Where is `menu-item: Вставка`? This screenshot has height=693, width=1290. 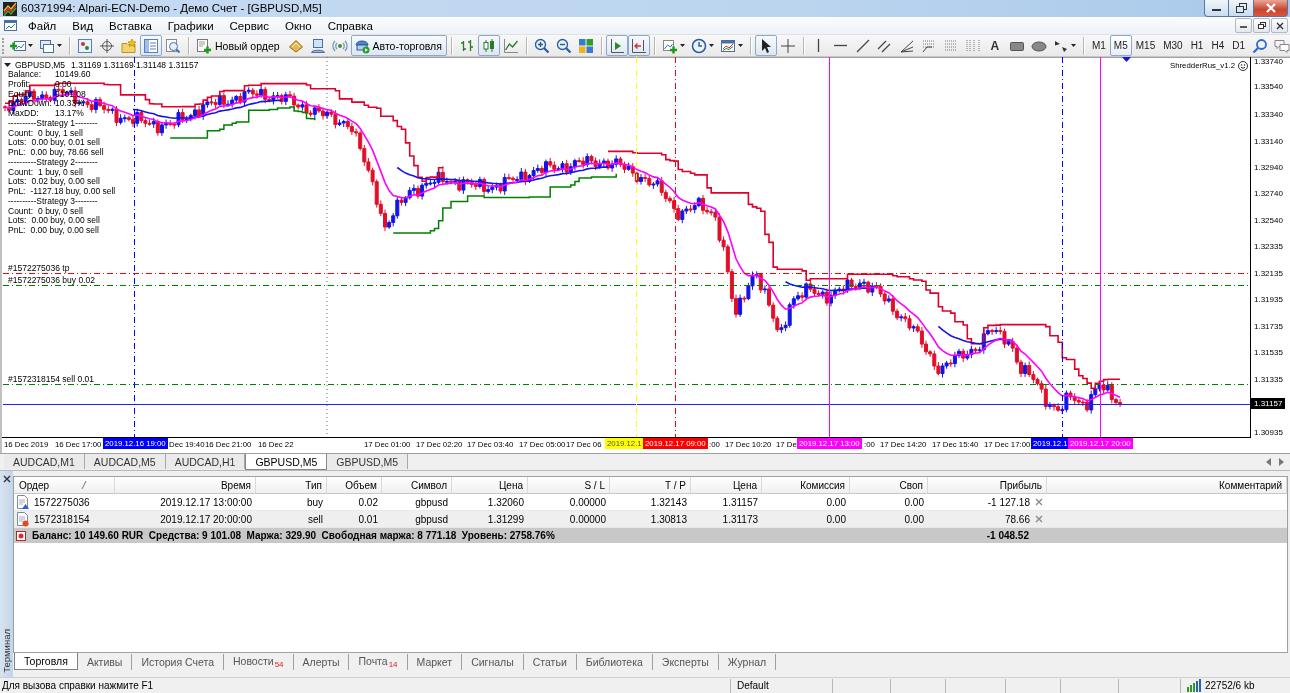
menu-item: Вставка is located at coordinates (130, 25).